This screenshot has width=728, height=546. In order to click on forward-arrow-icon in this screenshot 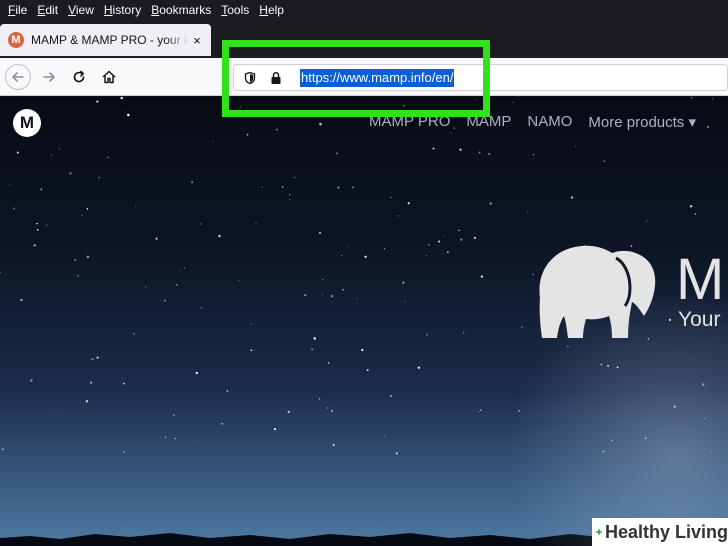, I will do `click(49, 77)`.